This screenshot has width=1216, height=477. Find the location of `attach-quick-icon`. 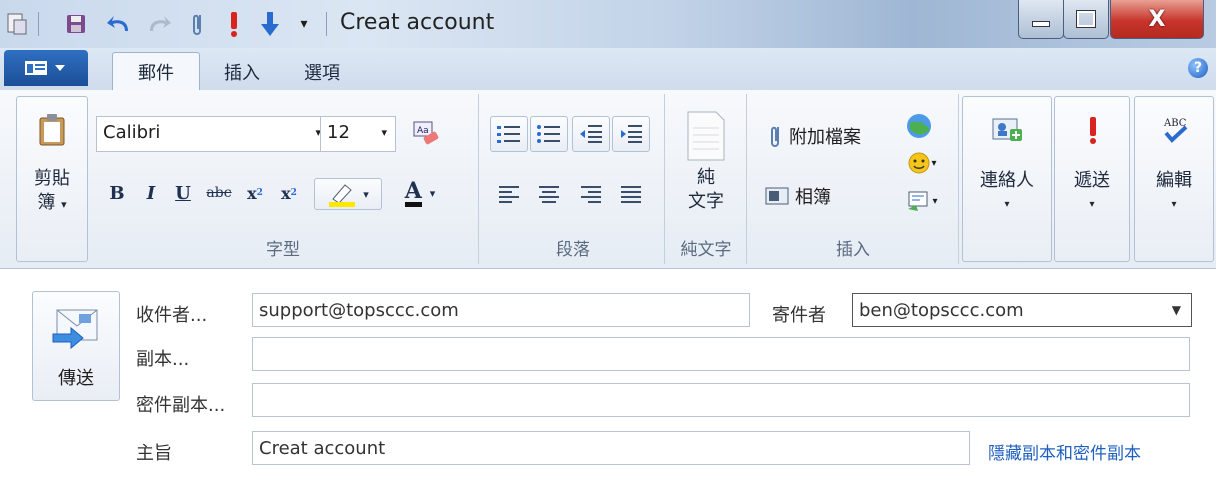

attach-quick-icon is located at coordinates (198, 24).